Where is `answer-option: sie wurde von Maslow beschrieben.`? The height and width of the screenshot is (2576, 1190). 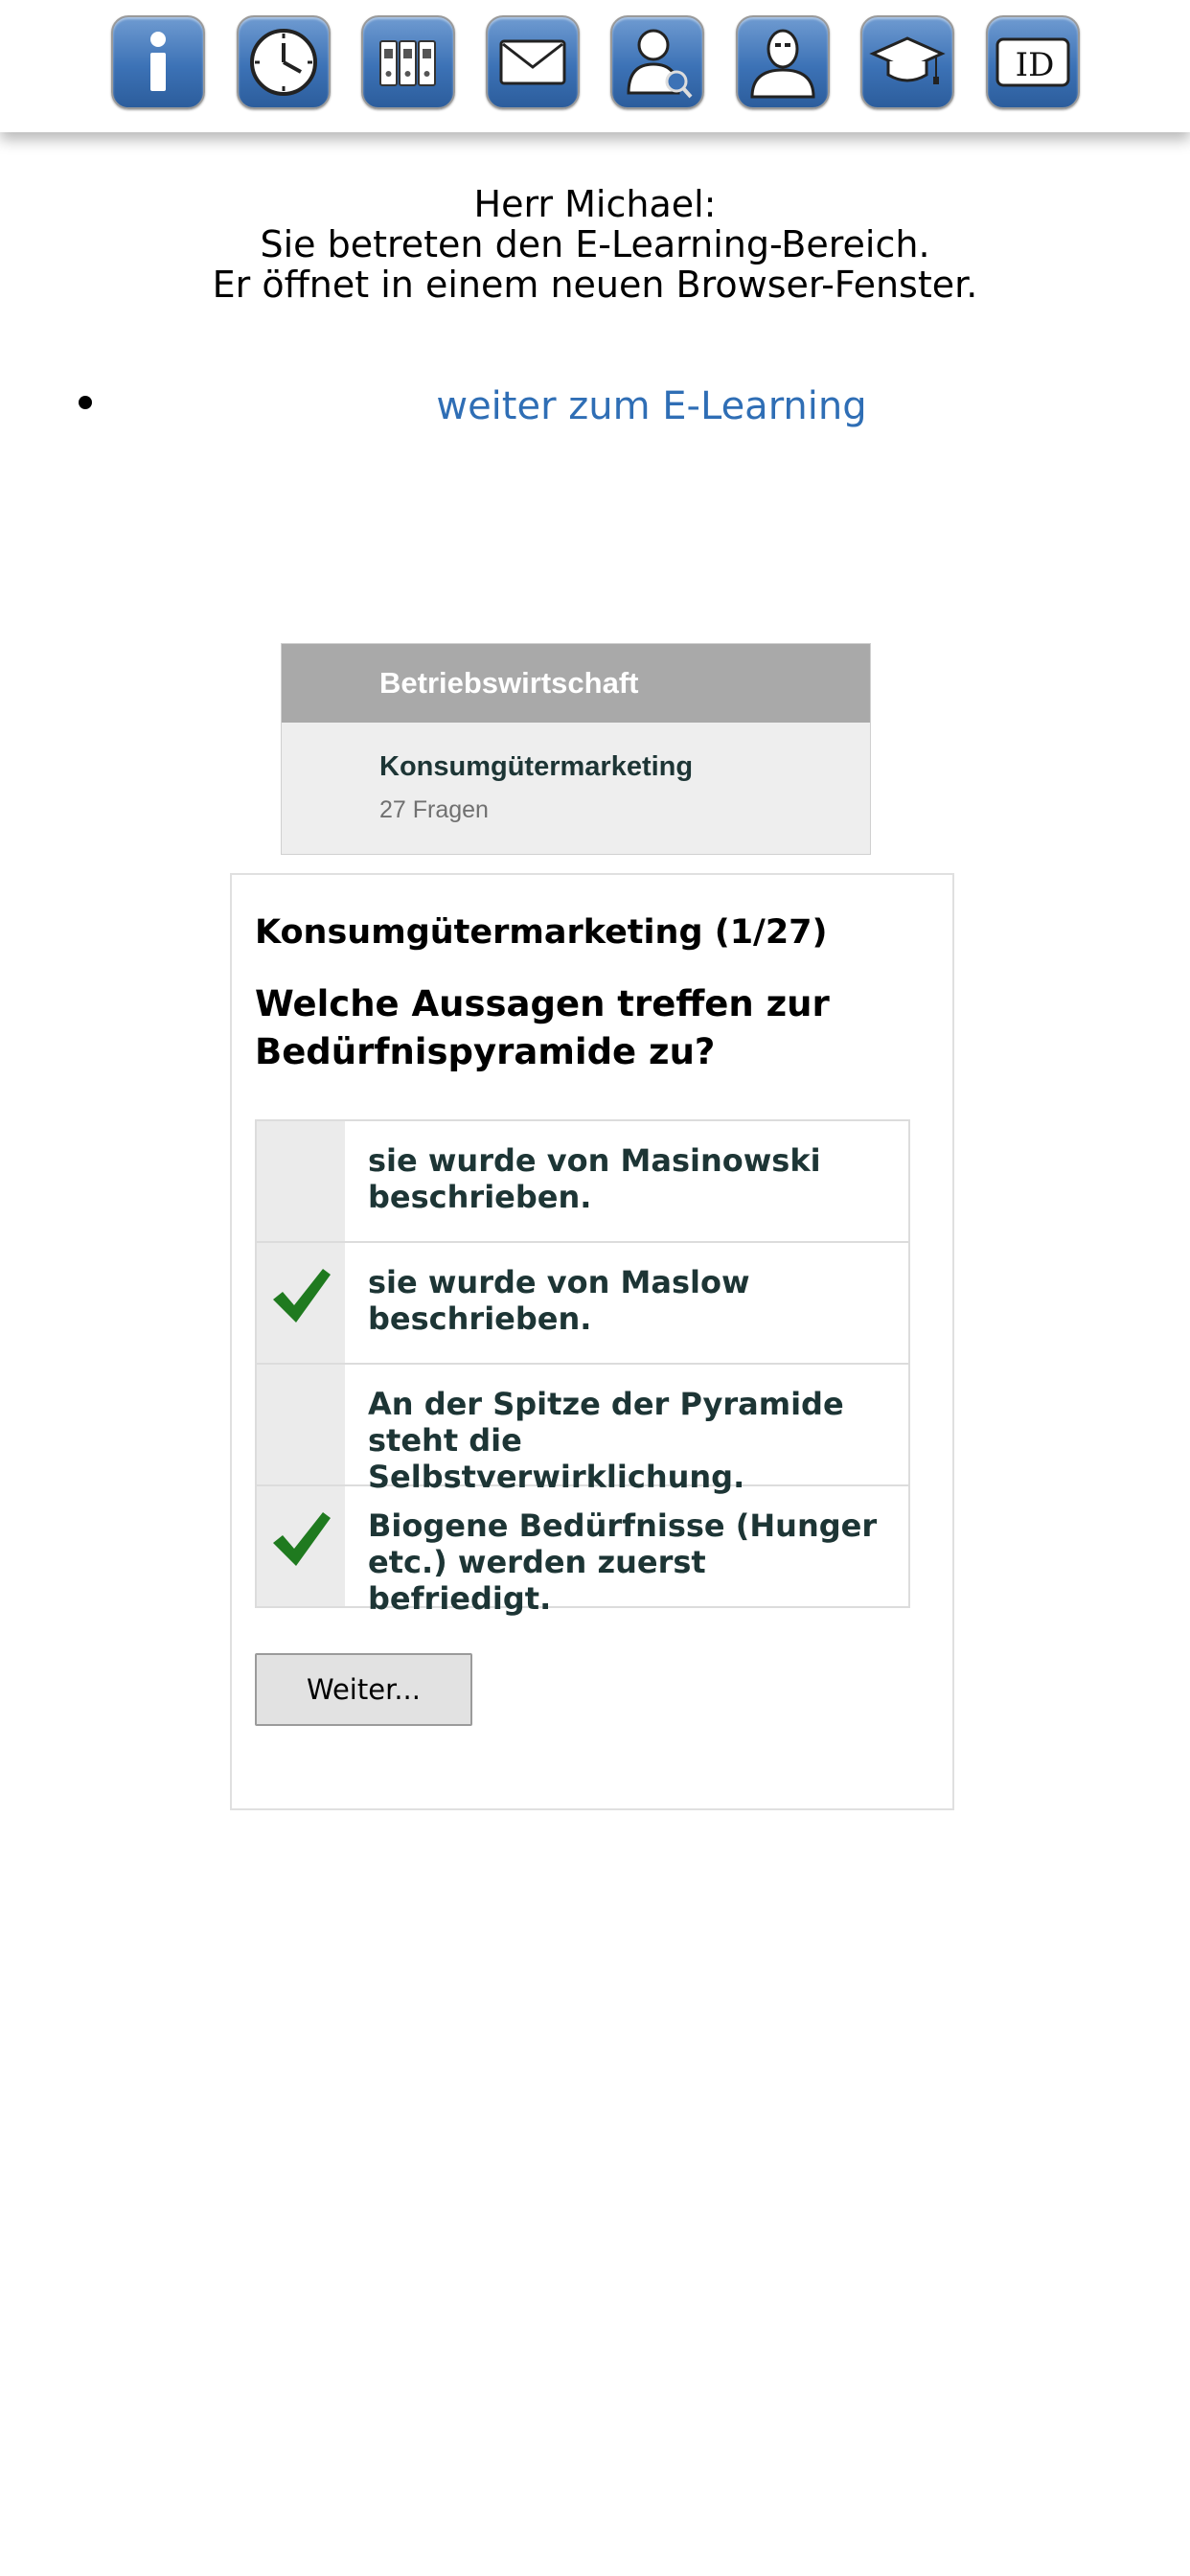 answer-option: sie wurde von Maslow beschrieben. is located at coordinates (583, 1304).